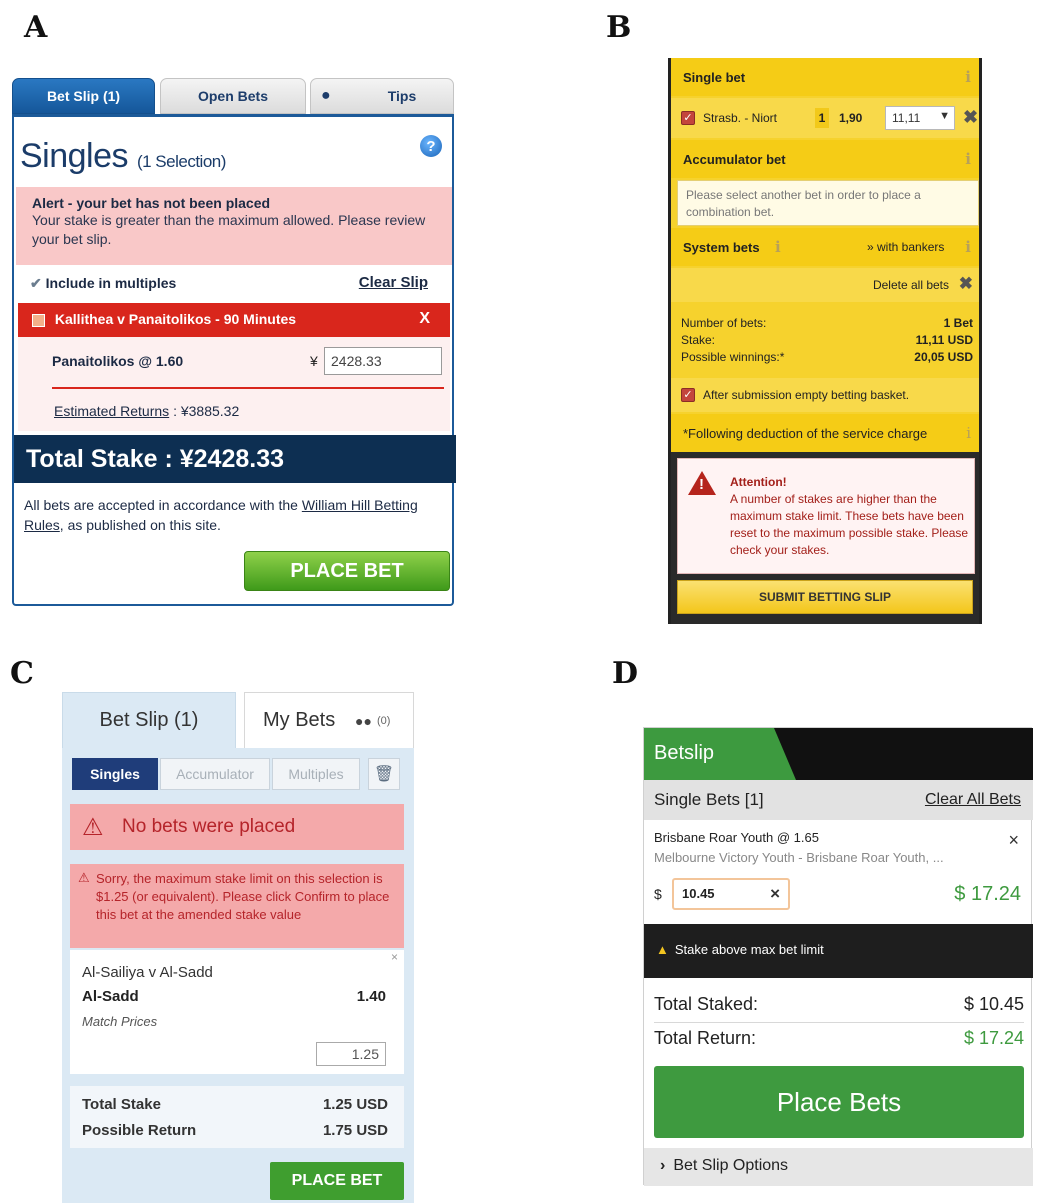 This screenshot has width=1038, height=1203. I want to click on pick-badge: 1, so click(822, 118).